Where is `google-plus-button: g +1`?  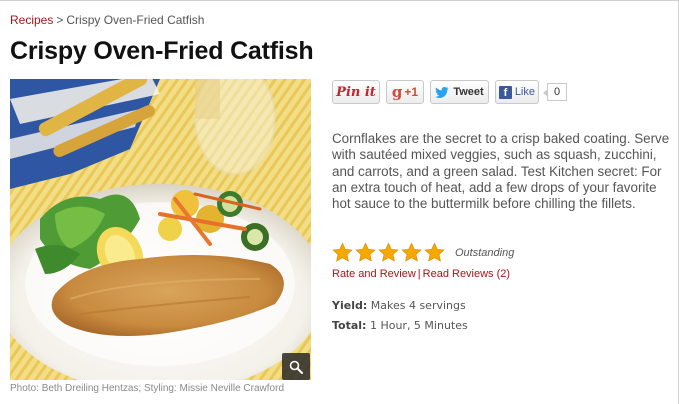 google-plus-button: g +1 is located at coordinates (405, 92).